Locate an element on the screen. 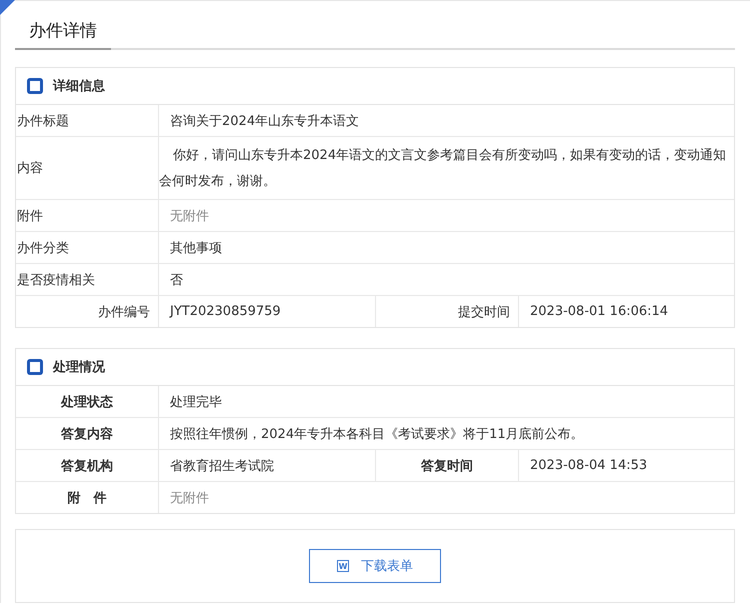  field-value: 处理完毕 is located at coordinates (196, 403).